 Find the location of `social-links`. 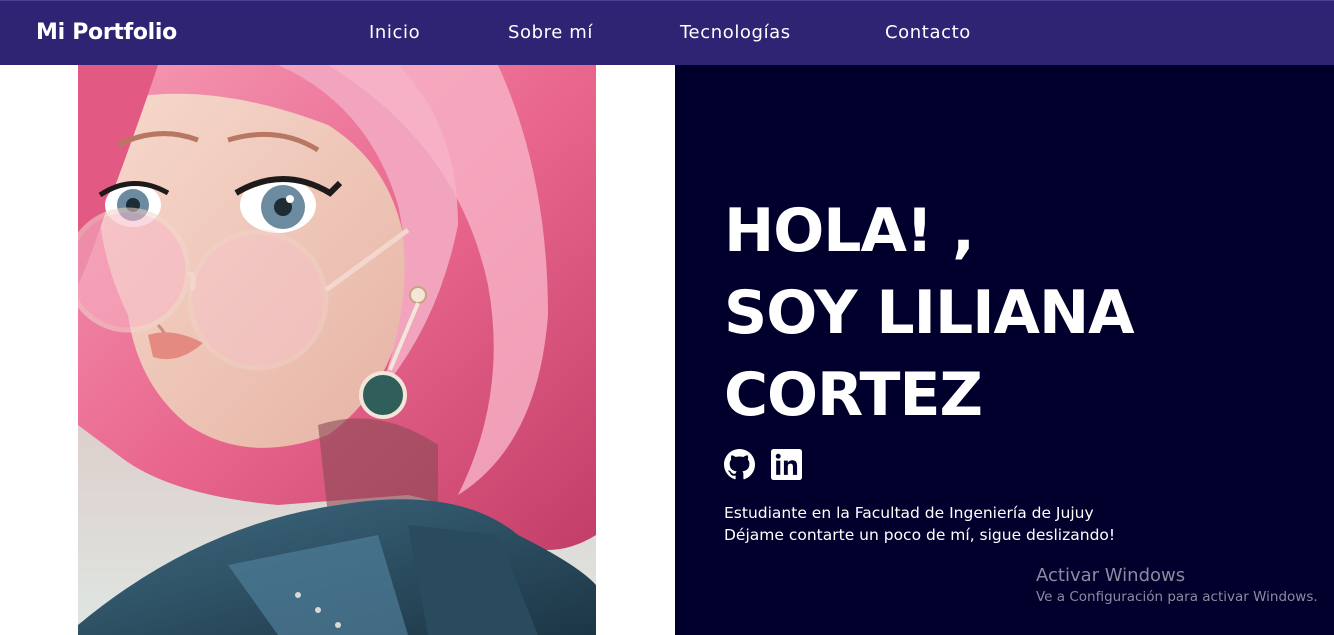

social-links is located at coordinates (763, 464).